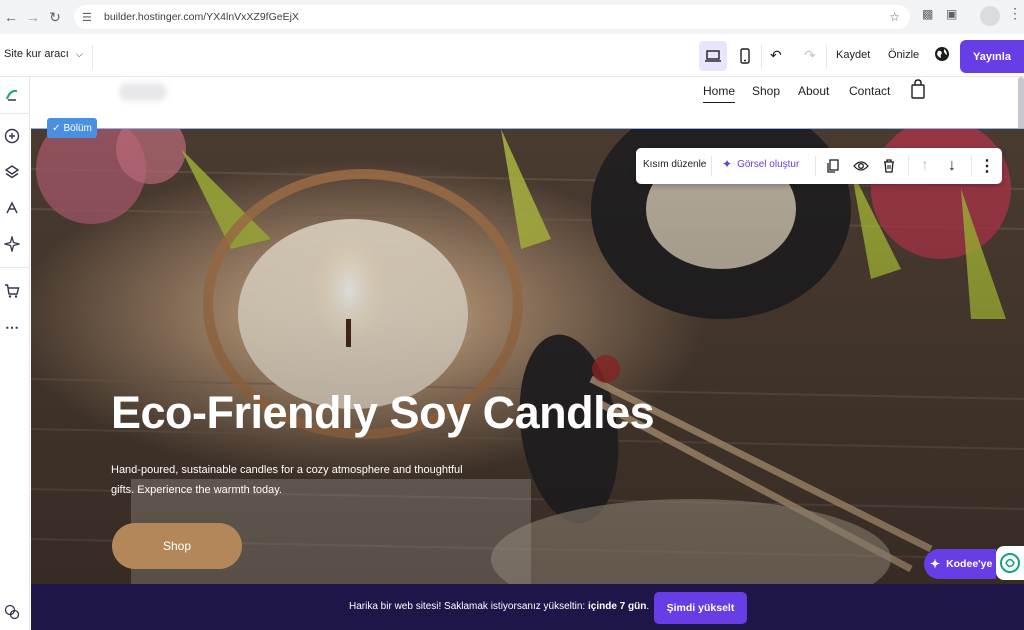  I want to click on upgrade-now-button: Şimdi yükselt, so click(700, 608).